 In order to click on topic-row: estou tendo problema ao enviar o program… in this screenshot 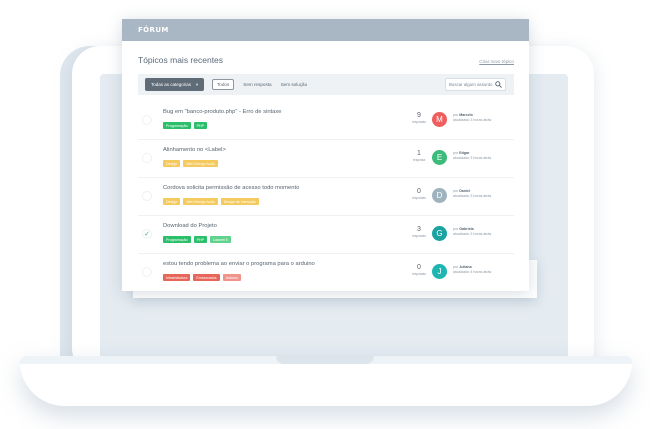, I will do `click(326, 272)`.